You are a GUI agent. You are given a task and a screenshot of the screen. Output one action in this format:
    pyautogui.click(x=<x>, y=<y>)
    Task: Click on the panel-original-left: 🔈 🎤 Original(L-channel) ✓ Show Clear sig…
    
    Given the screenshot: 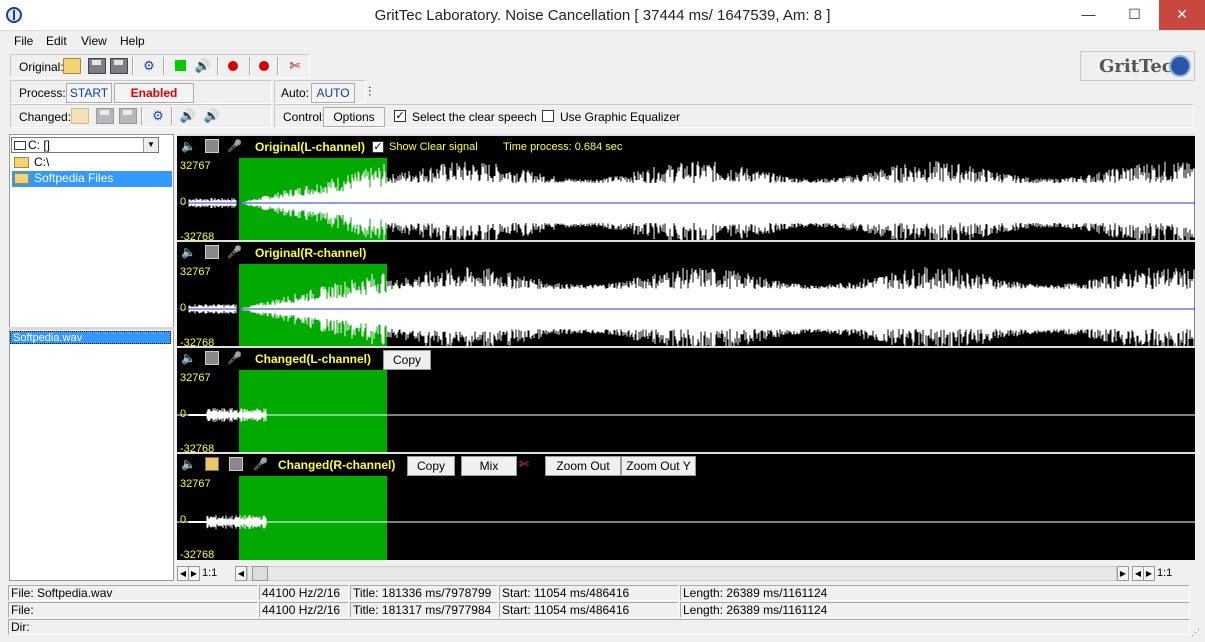 What is the action you would take?
    pyautogui.click(x=686, y=187)
    